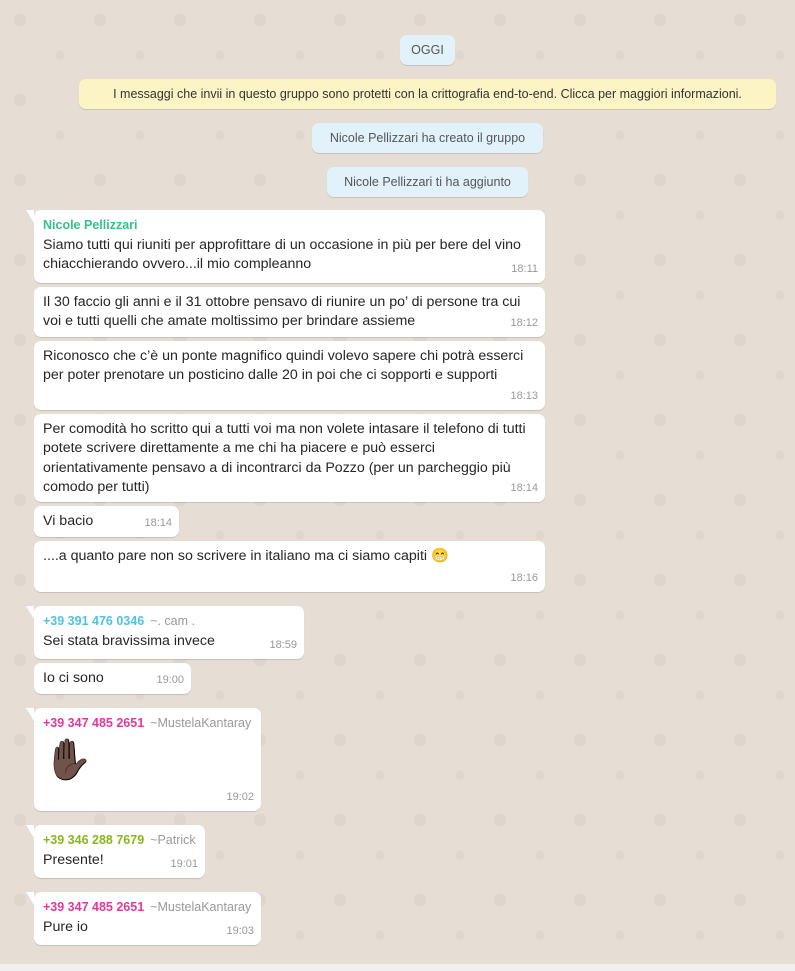 This screenshot has height=971, width=795. Describe the element at coordinates (524, 577) in the screenshot. I see `message-time: 18:16` at that location.